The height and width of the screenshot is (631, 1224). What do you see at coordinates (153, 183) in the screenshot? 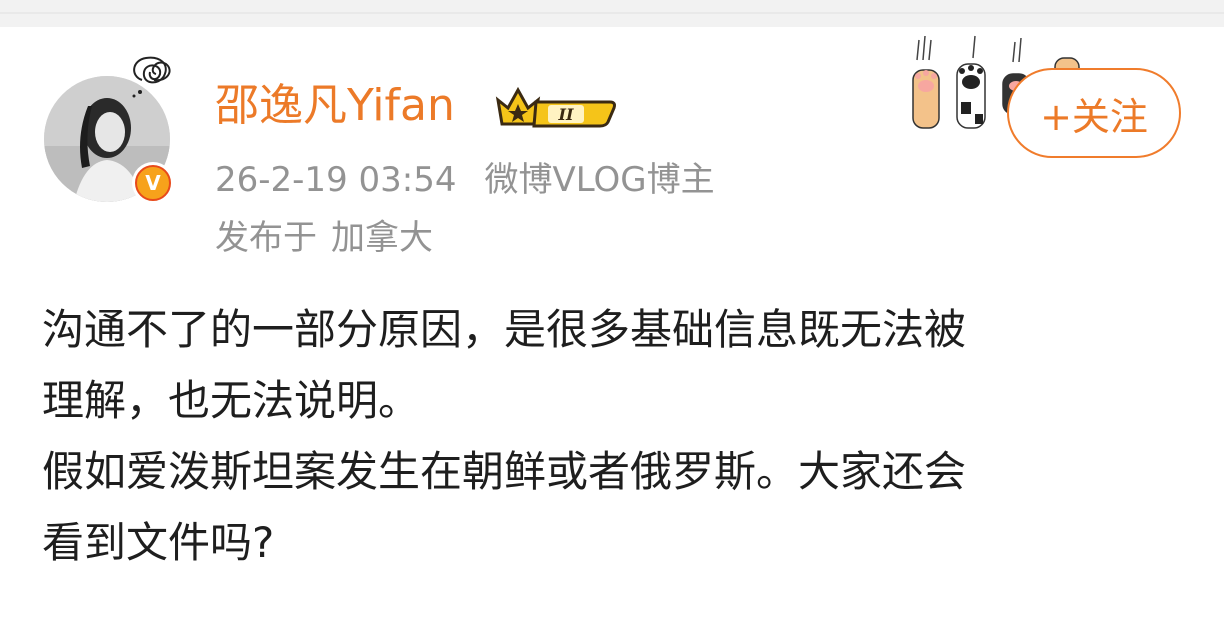
I see `verified-v-icon: V` at bounding box center [153, 183].